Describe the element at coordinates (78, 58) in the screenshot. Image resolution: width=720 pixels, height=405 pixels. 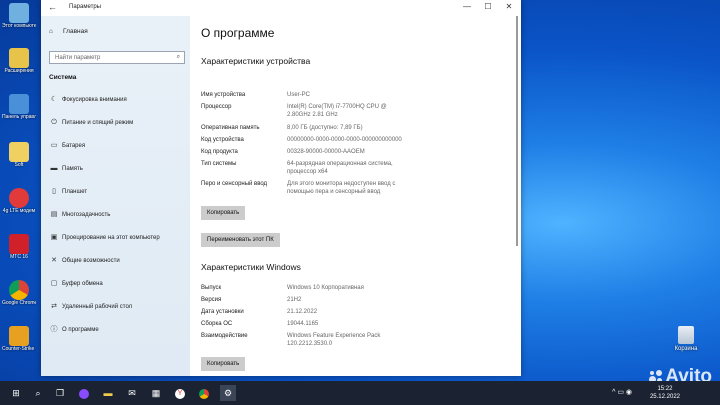
I see `search-placeholder: Найти параметр` at that location.